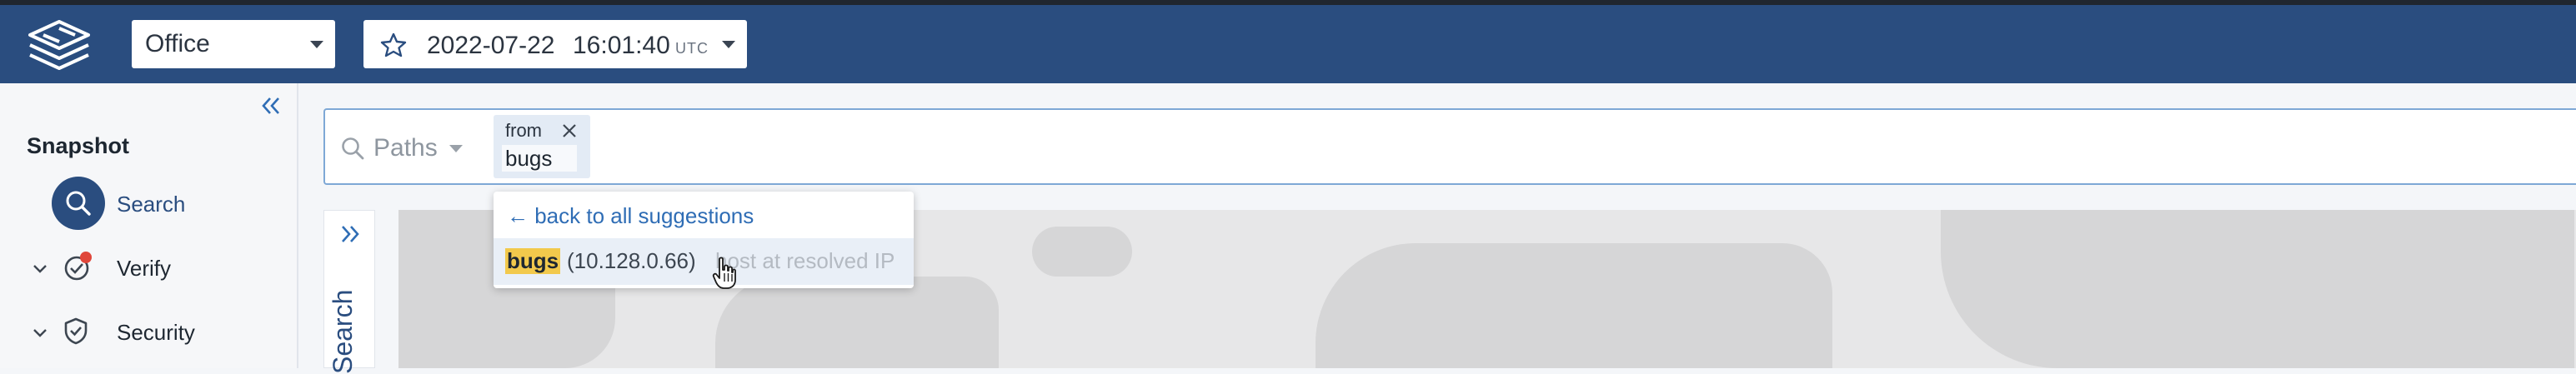 Image resolution: width=2576 pixels, height=374 pixels. I want to click on search-mode-label: Paths, so click(405, 148).